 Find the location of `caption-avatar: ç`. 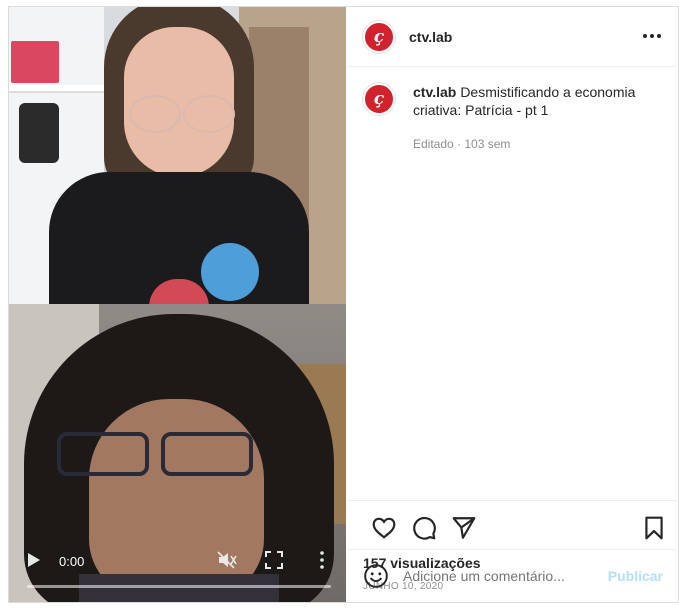

caption-avatar: ç is located at coordinates (379, 99).